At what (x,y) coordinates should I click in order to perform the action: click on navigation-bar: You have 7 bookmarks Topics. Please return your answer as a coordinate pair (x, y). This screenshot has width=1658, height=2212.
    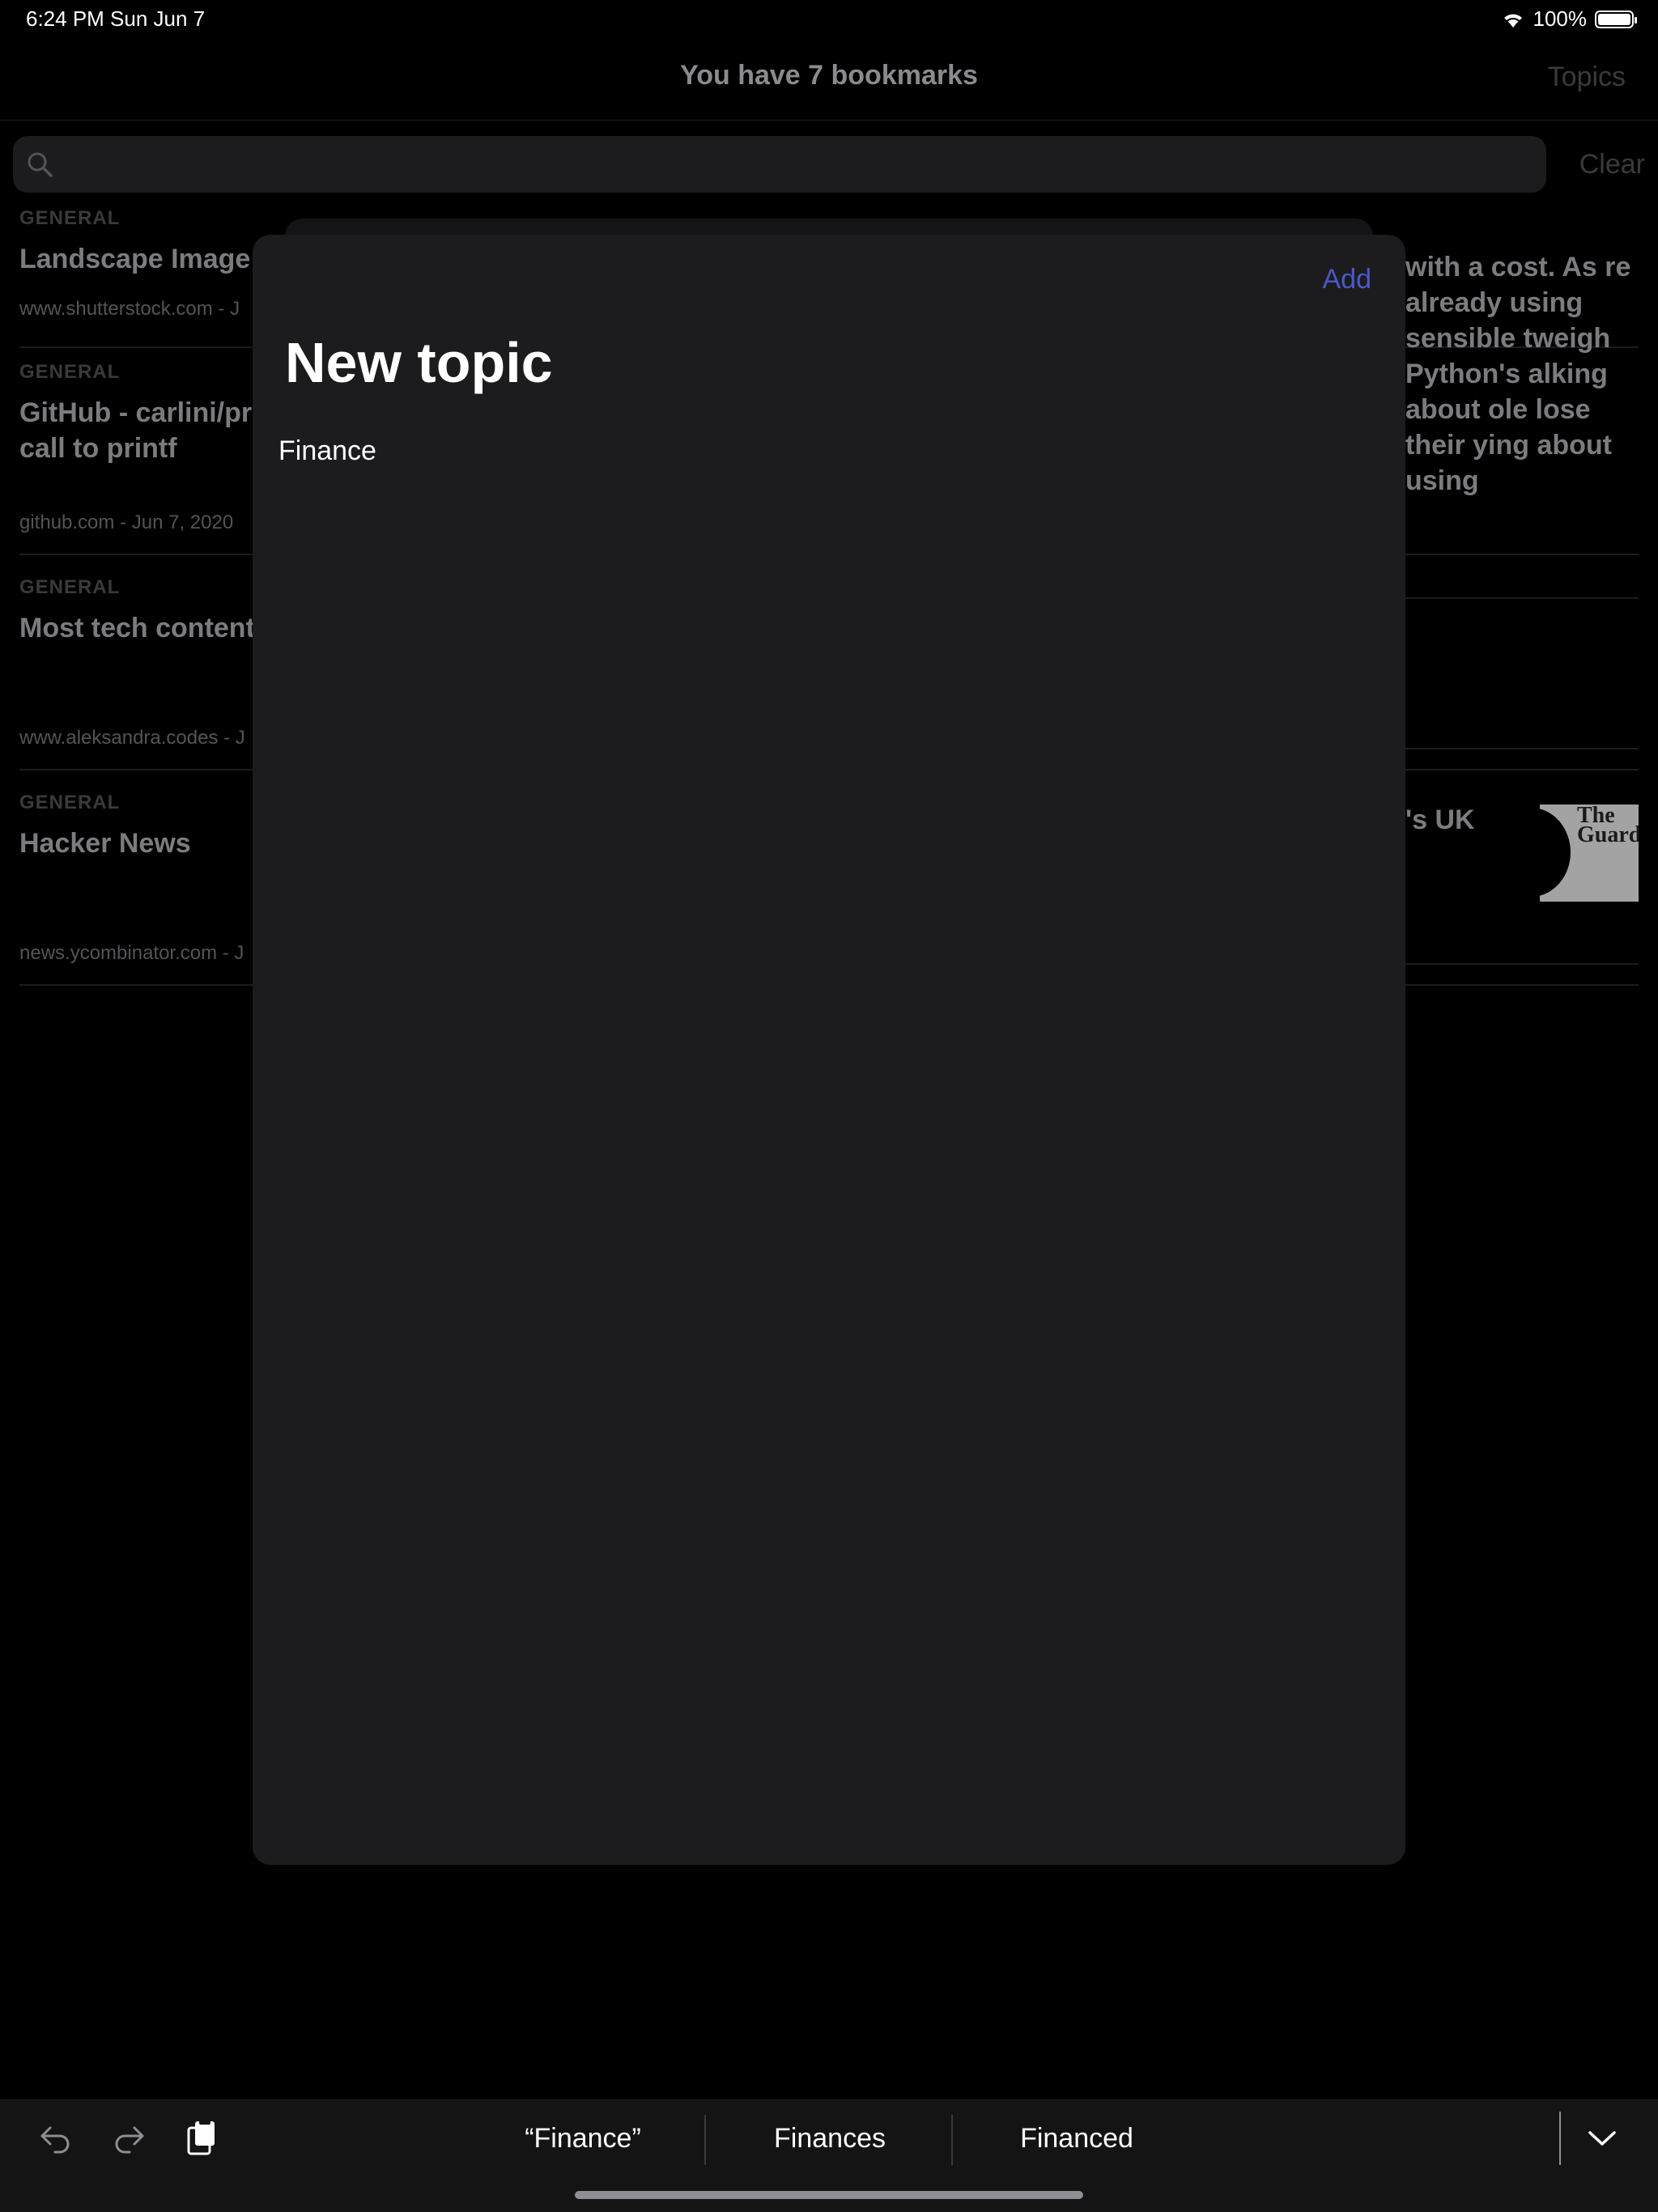
    Looking at the image, I should click on (829, 80).